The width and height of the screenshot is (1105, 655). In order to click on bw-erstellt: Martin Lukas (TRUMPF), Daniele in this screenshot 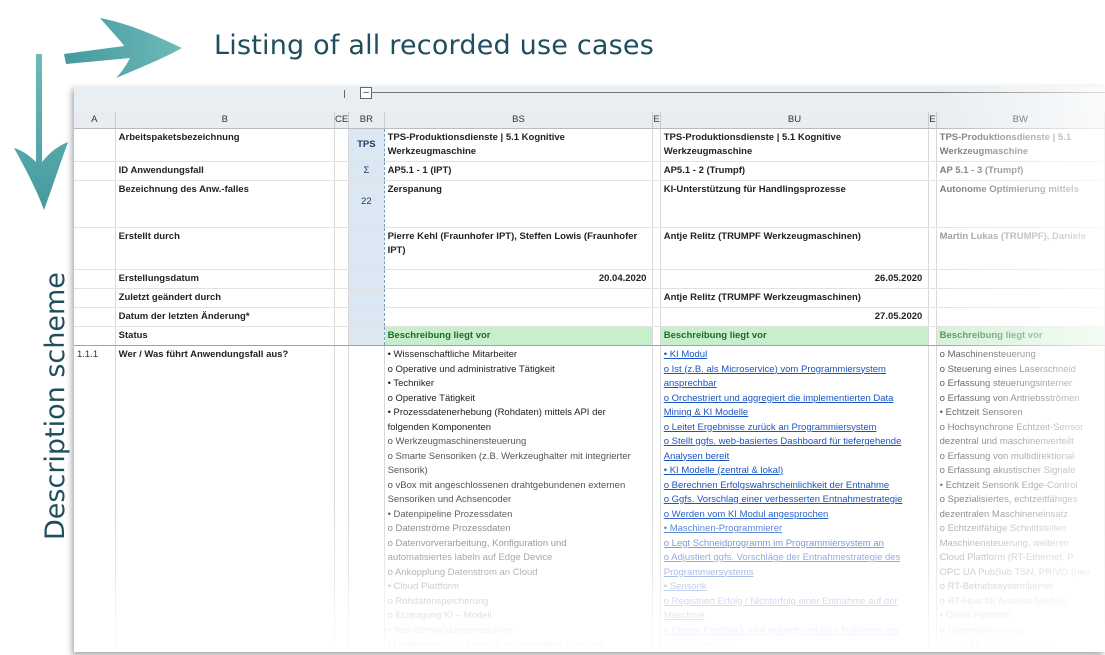, I will do `click(1020, 248)`.